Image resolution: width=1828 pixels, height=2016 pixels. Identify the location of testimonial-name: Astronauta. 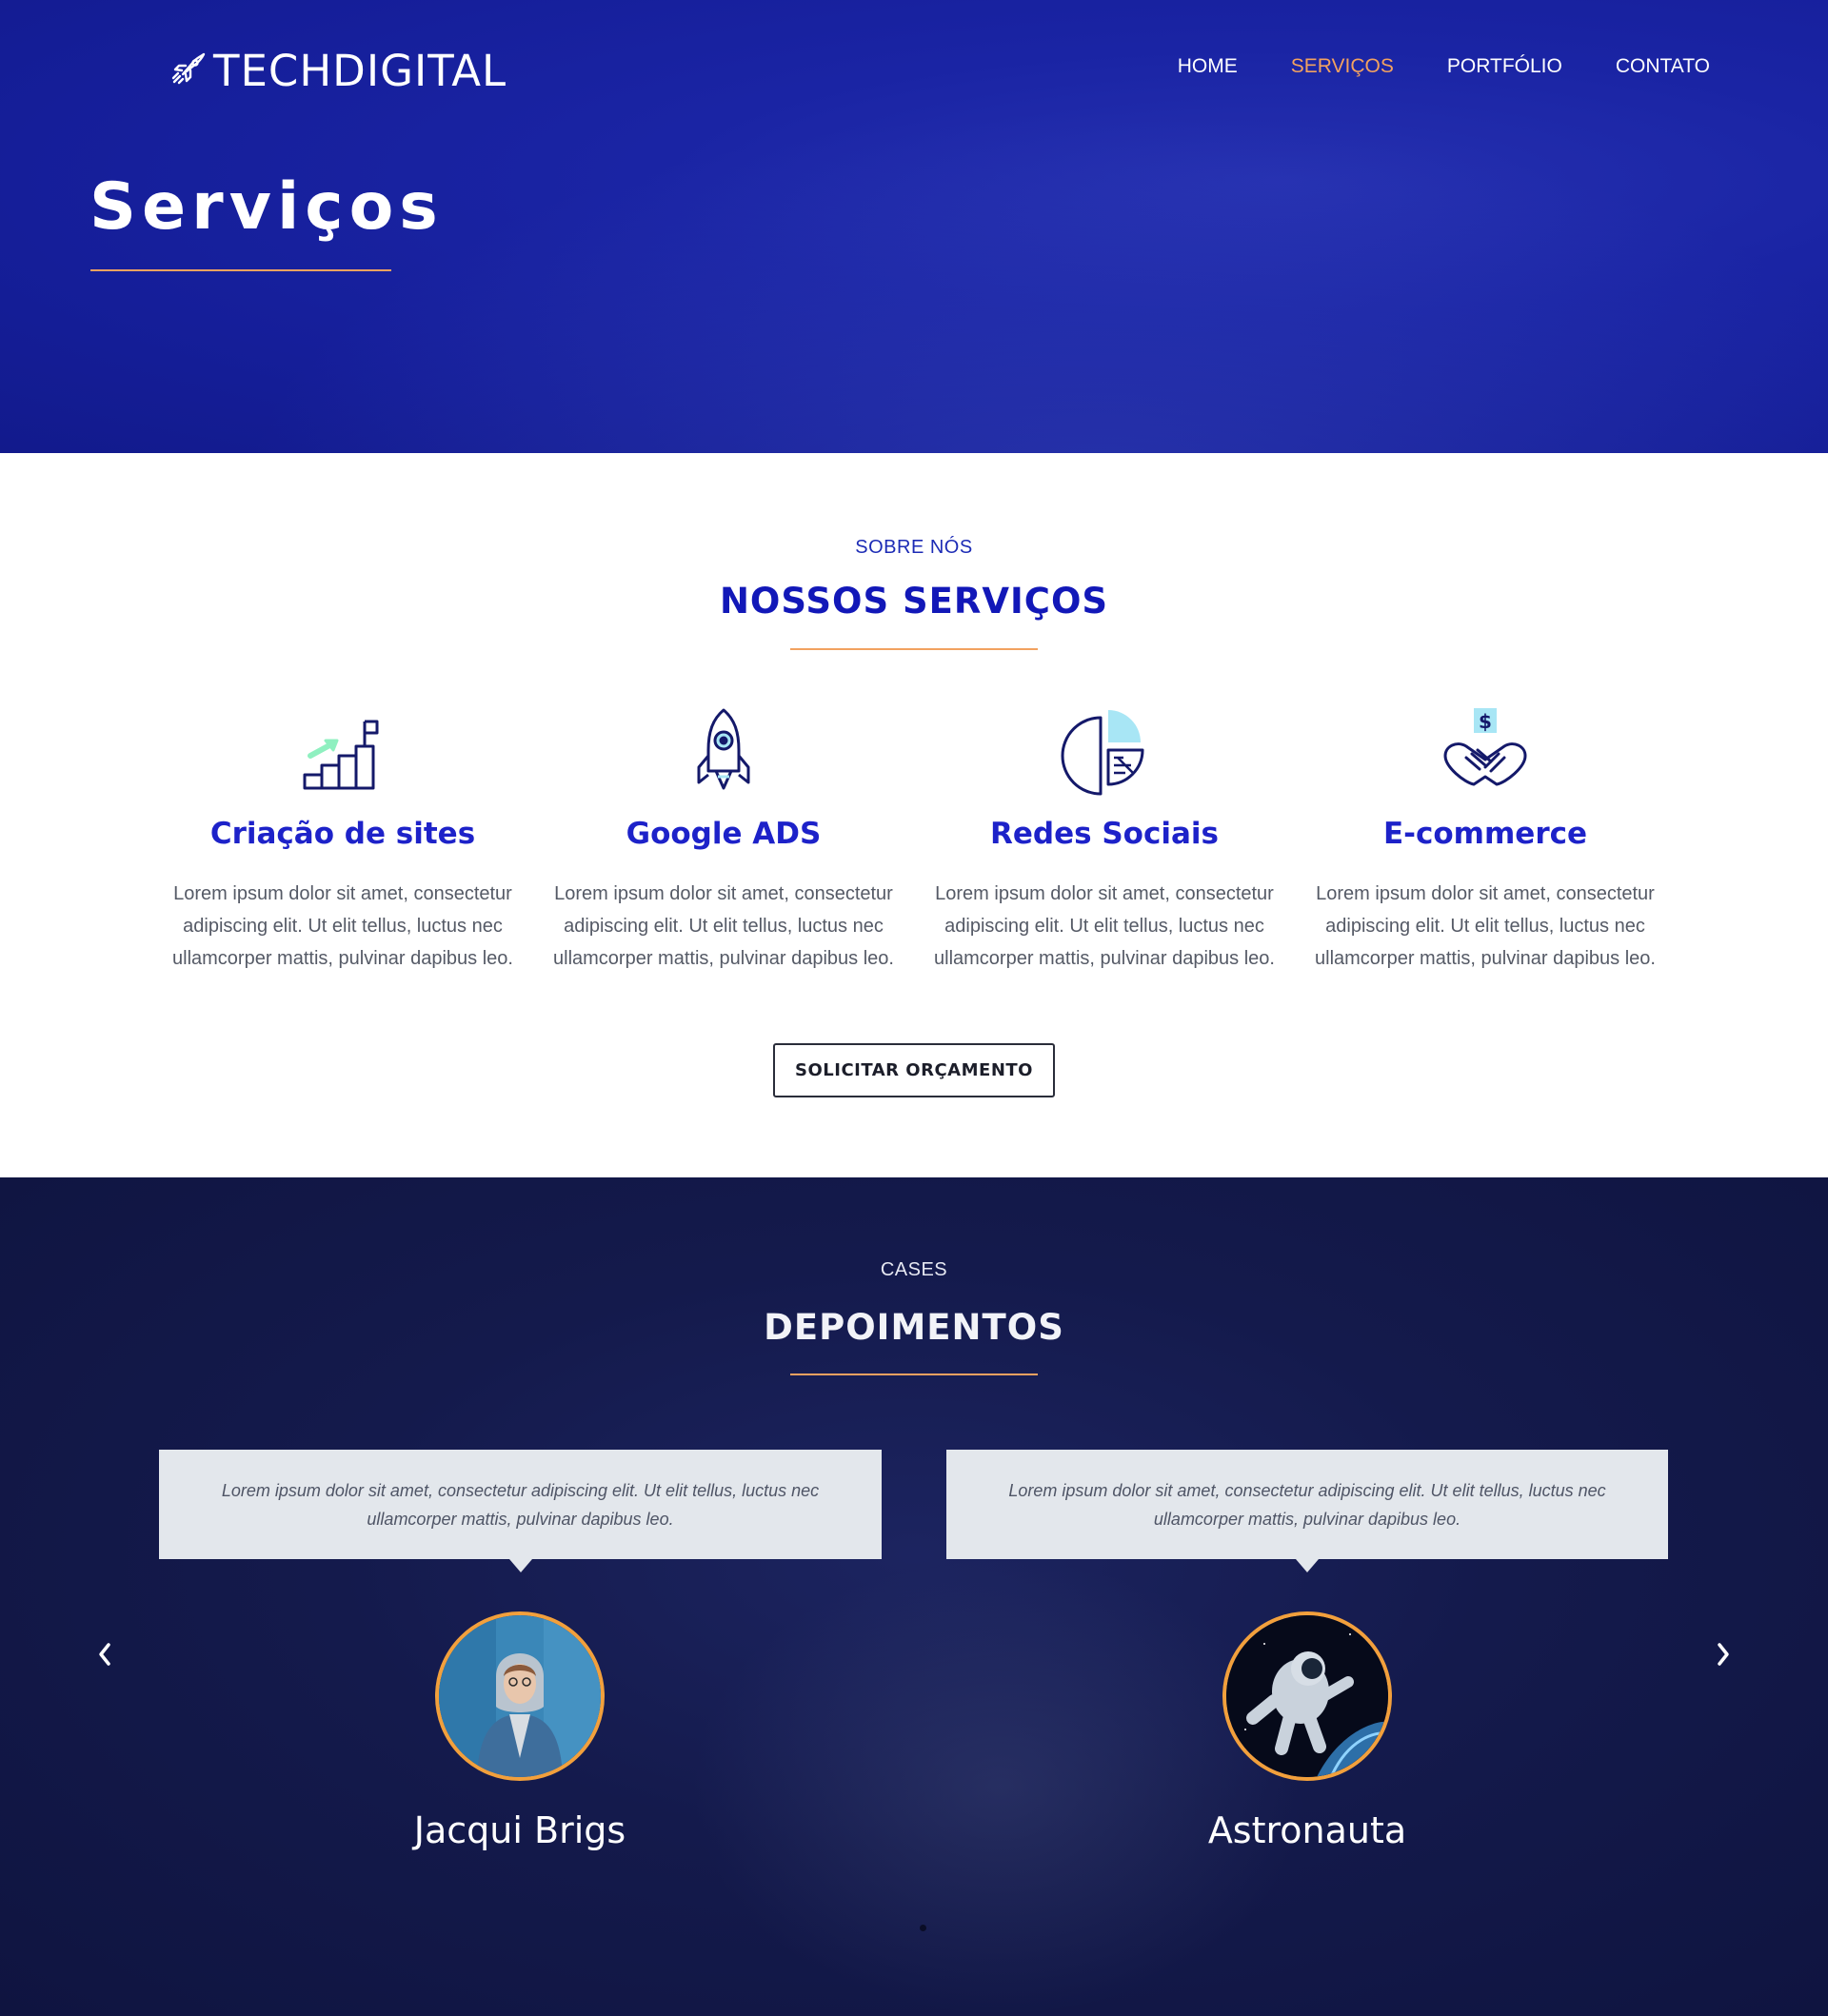
(1307, 1830).